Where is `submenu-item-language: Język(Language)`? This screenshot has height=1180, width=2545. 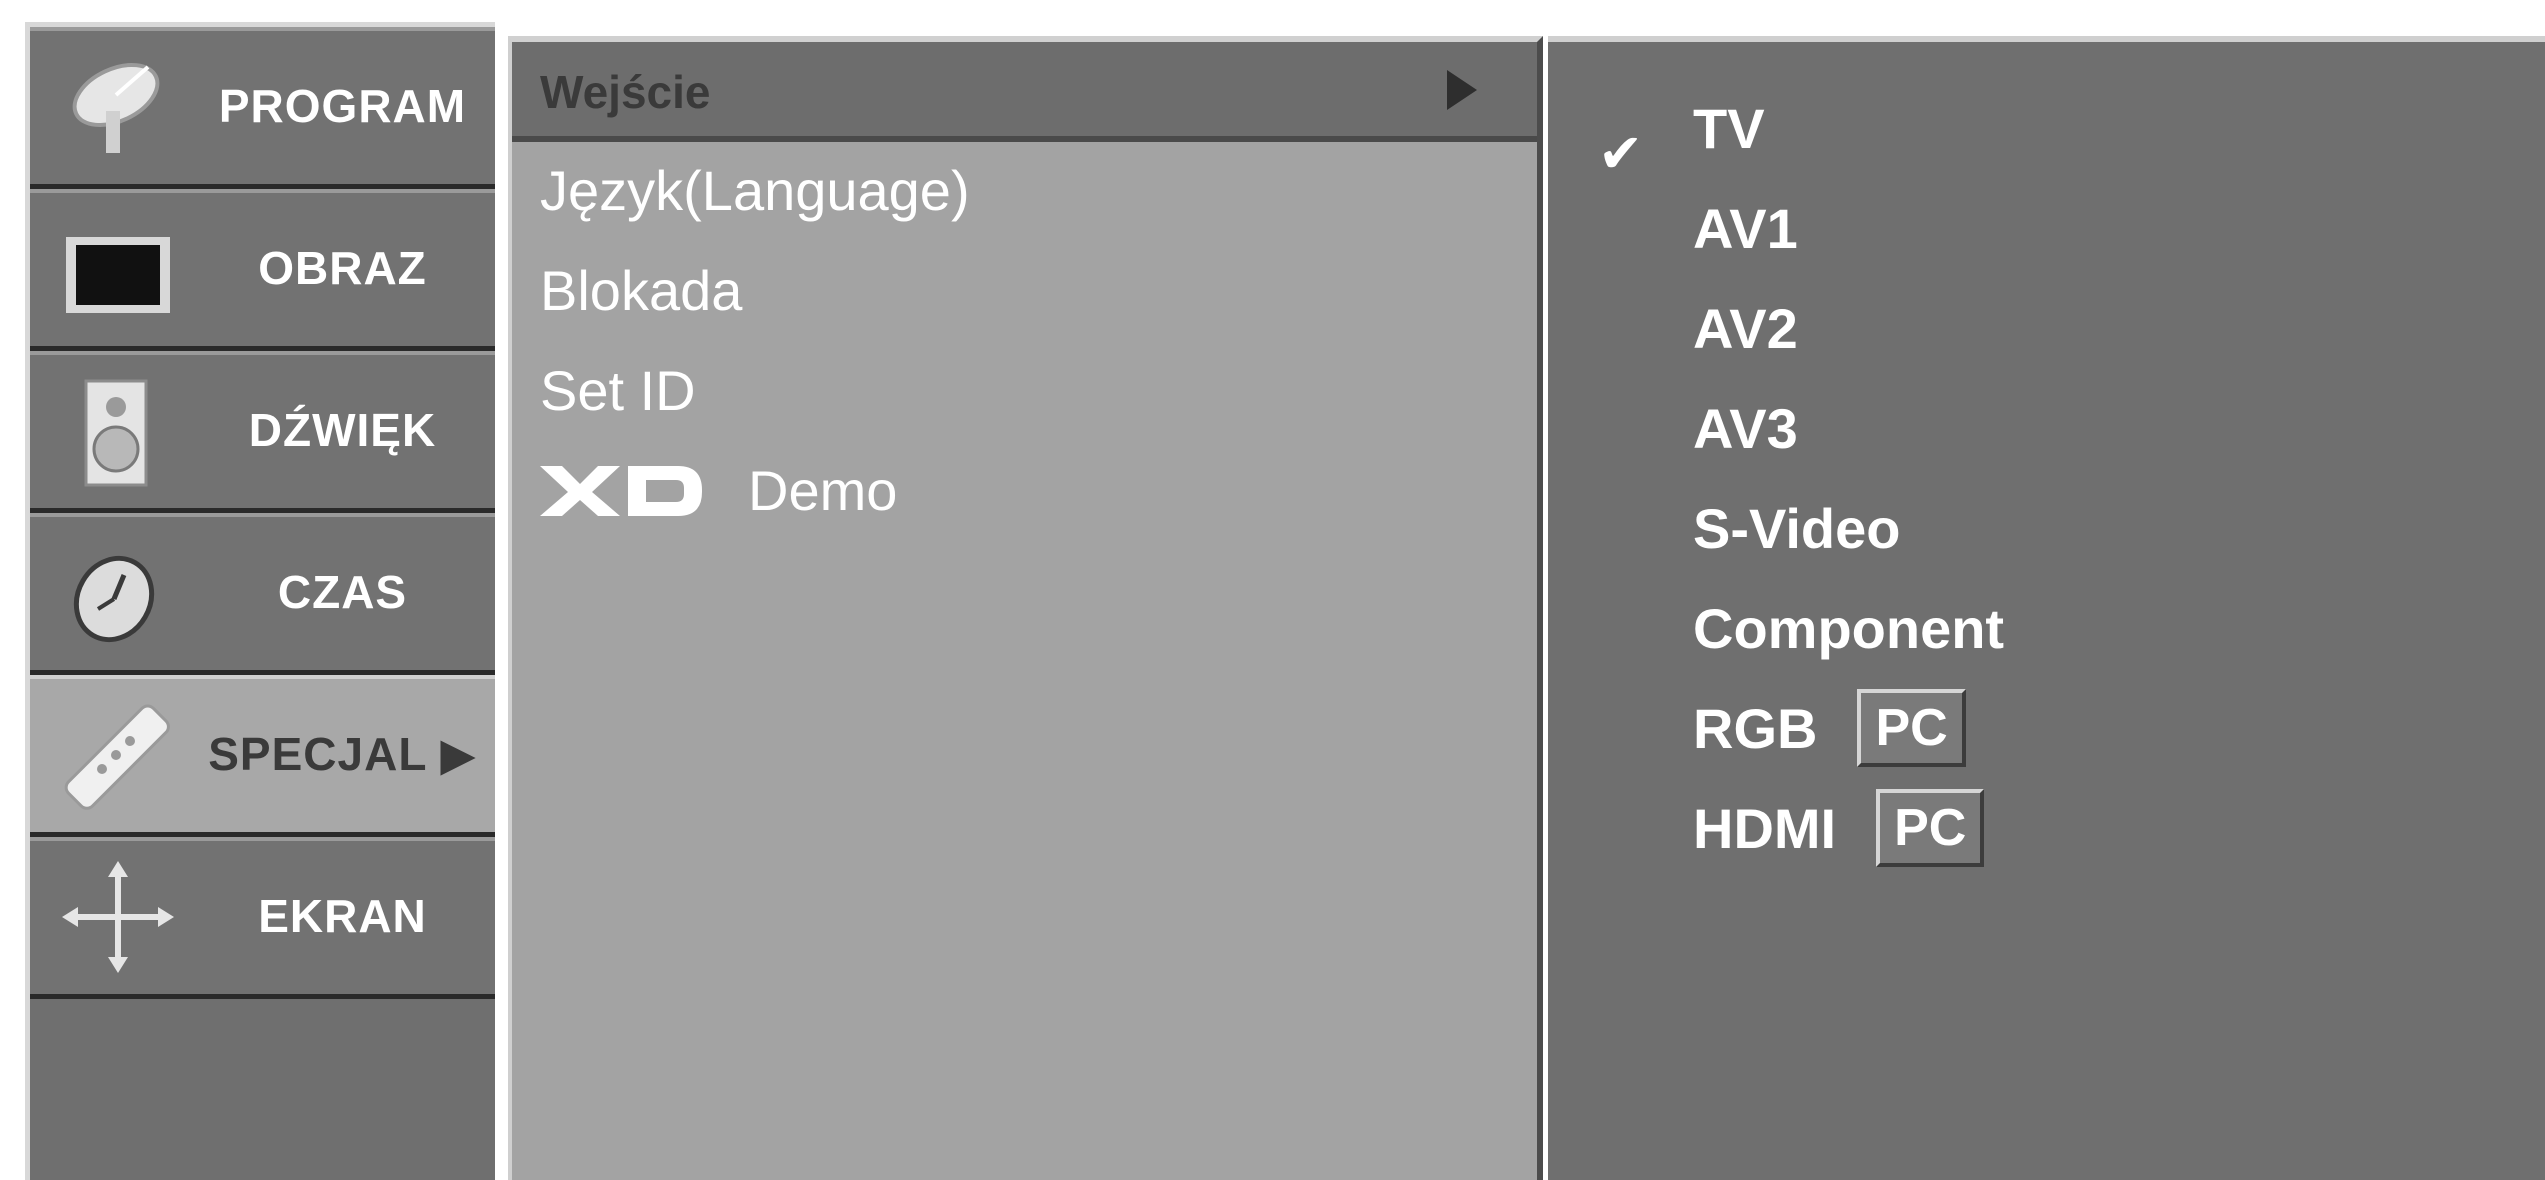
submenu-item-language: Język(Language) is located at coordinates (1024, 190).